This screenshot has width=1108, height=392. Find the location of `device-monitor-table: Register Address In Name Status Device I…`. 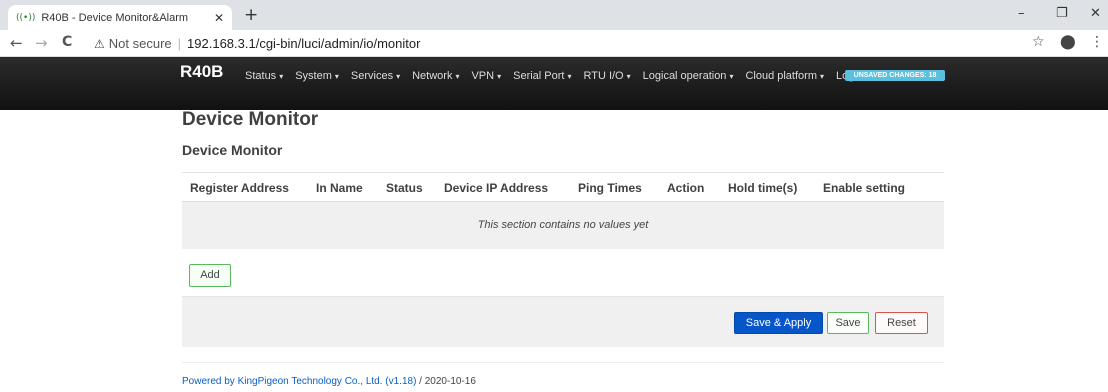

device-monitor-table: Register Address In Name Status Device I… is located at coordinates (563, 210).